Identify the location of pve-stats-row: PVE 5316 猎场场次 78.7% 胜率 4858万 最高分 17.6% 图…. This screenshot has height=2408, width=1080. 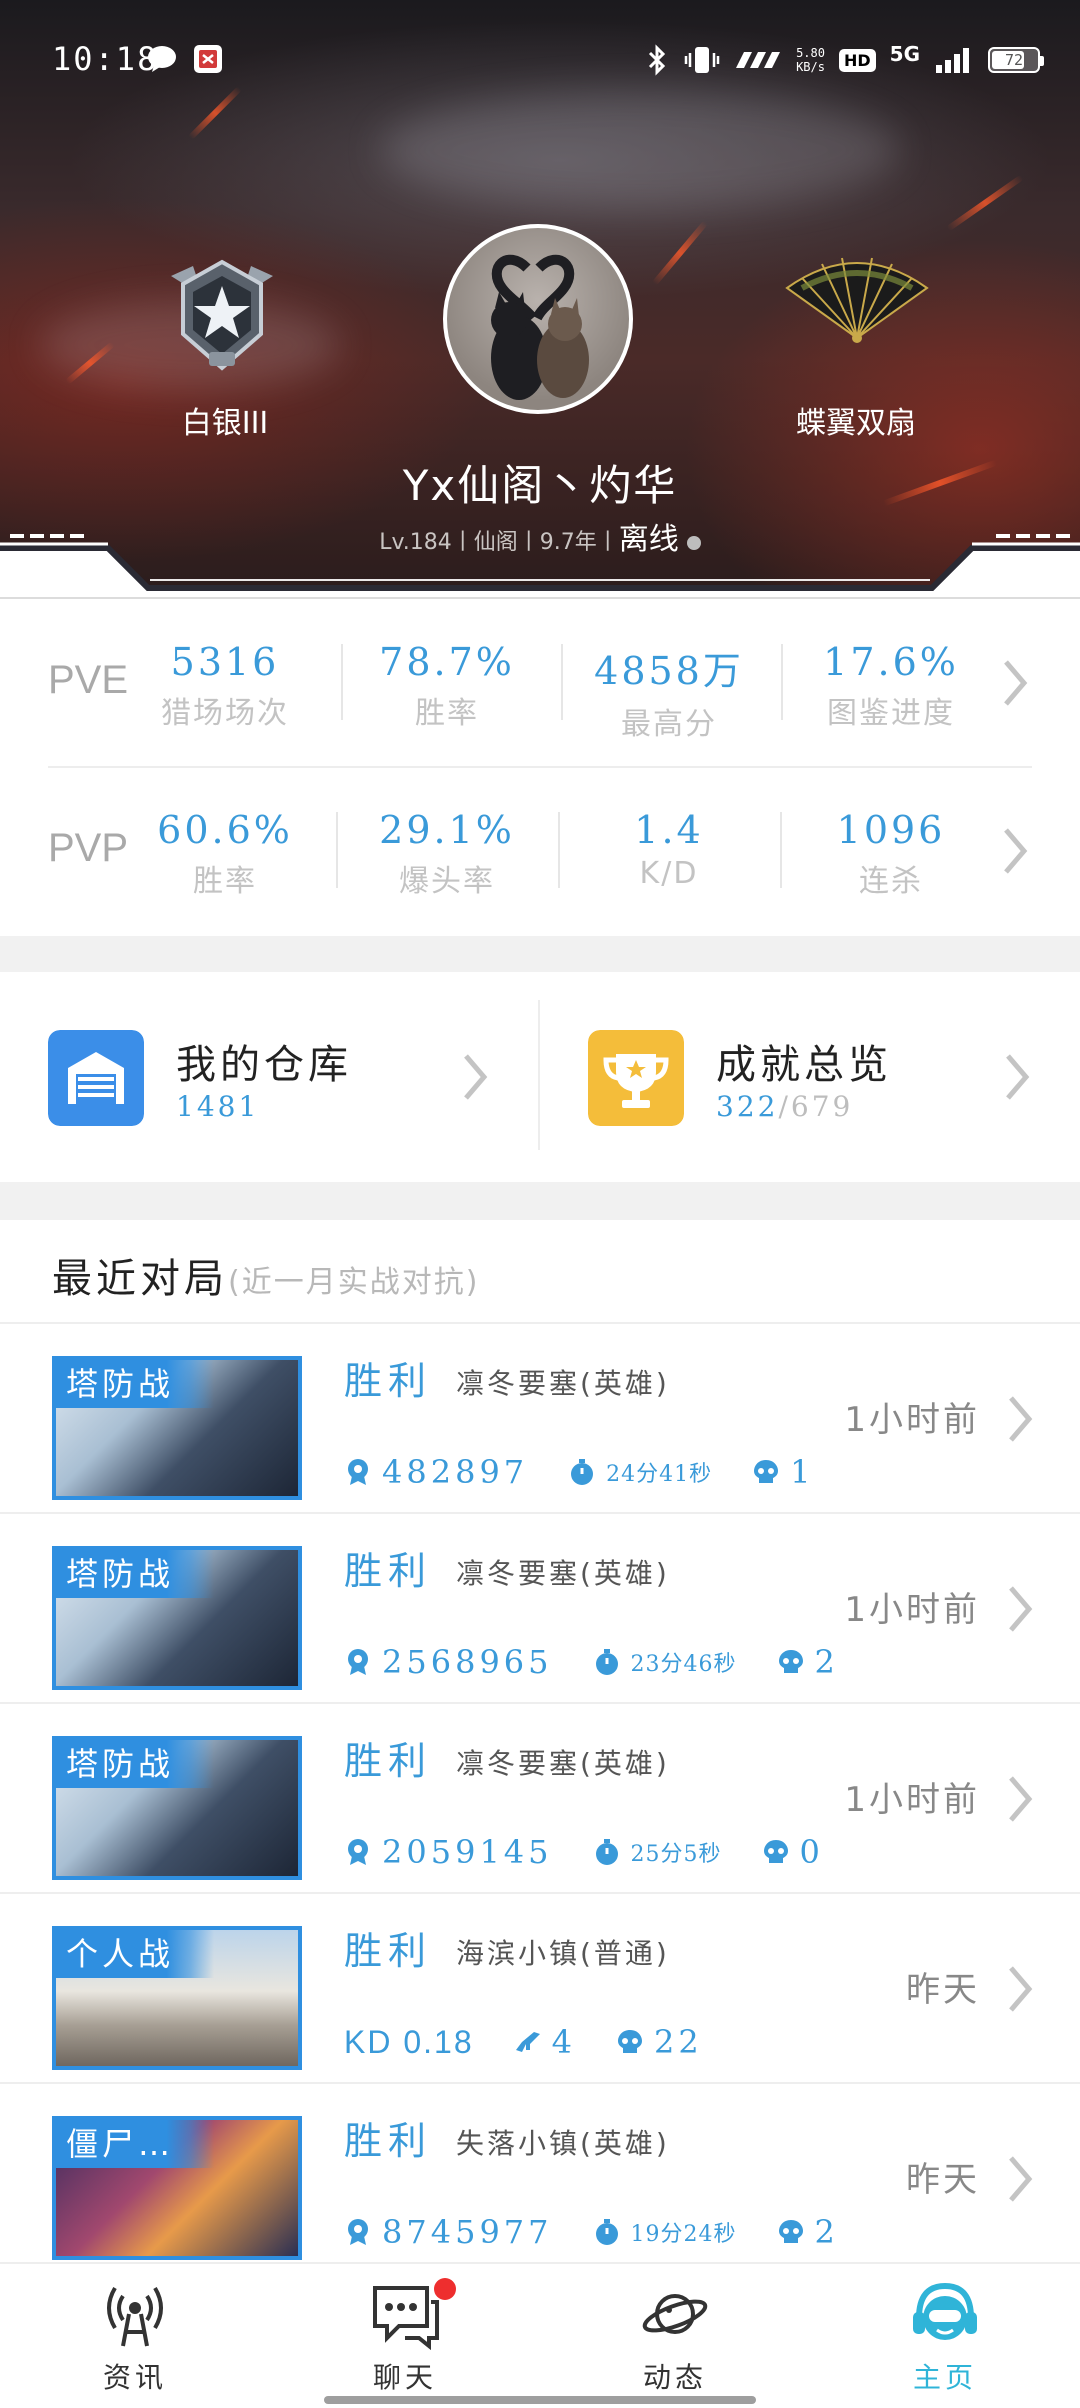
(540, 683).